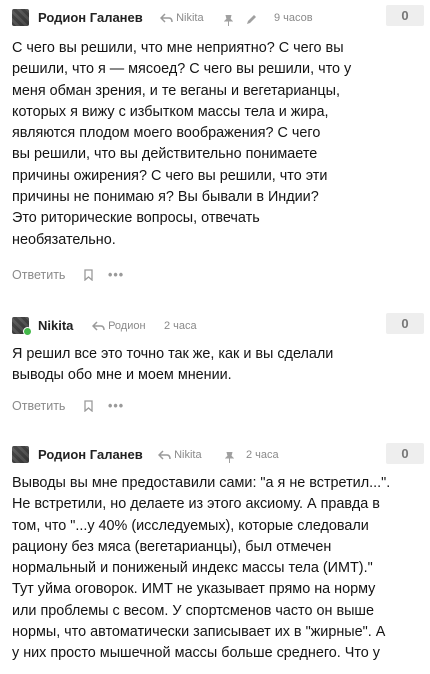  Describe the element at coordinates (251, 21) in the screenshot. I see `pencil-icon` at that location.